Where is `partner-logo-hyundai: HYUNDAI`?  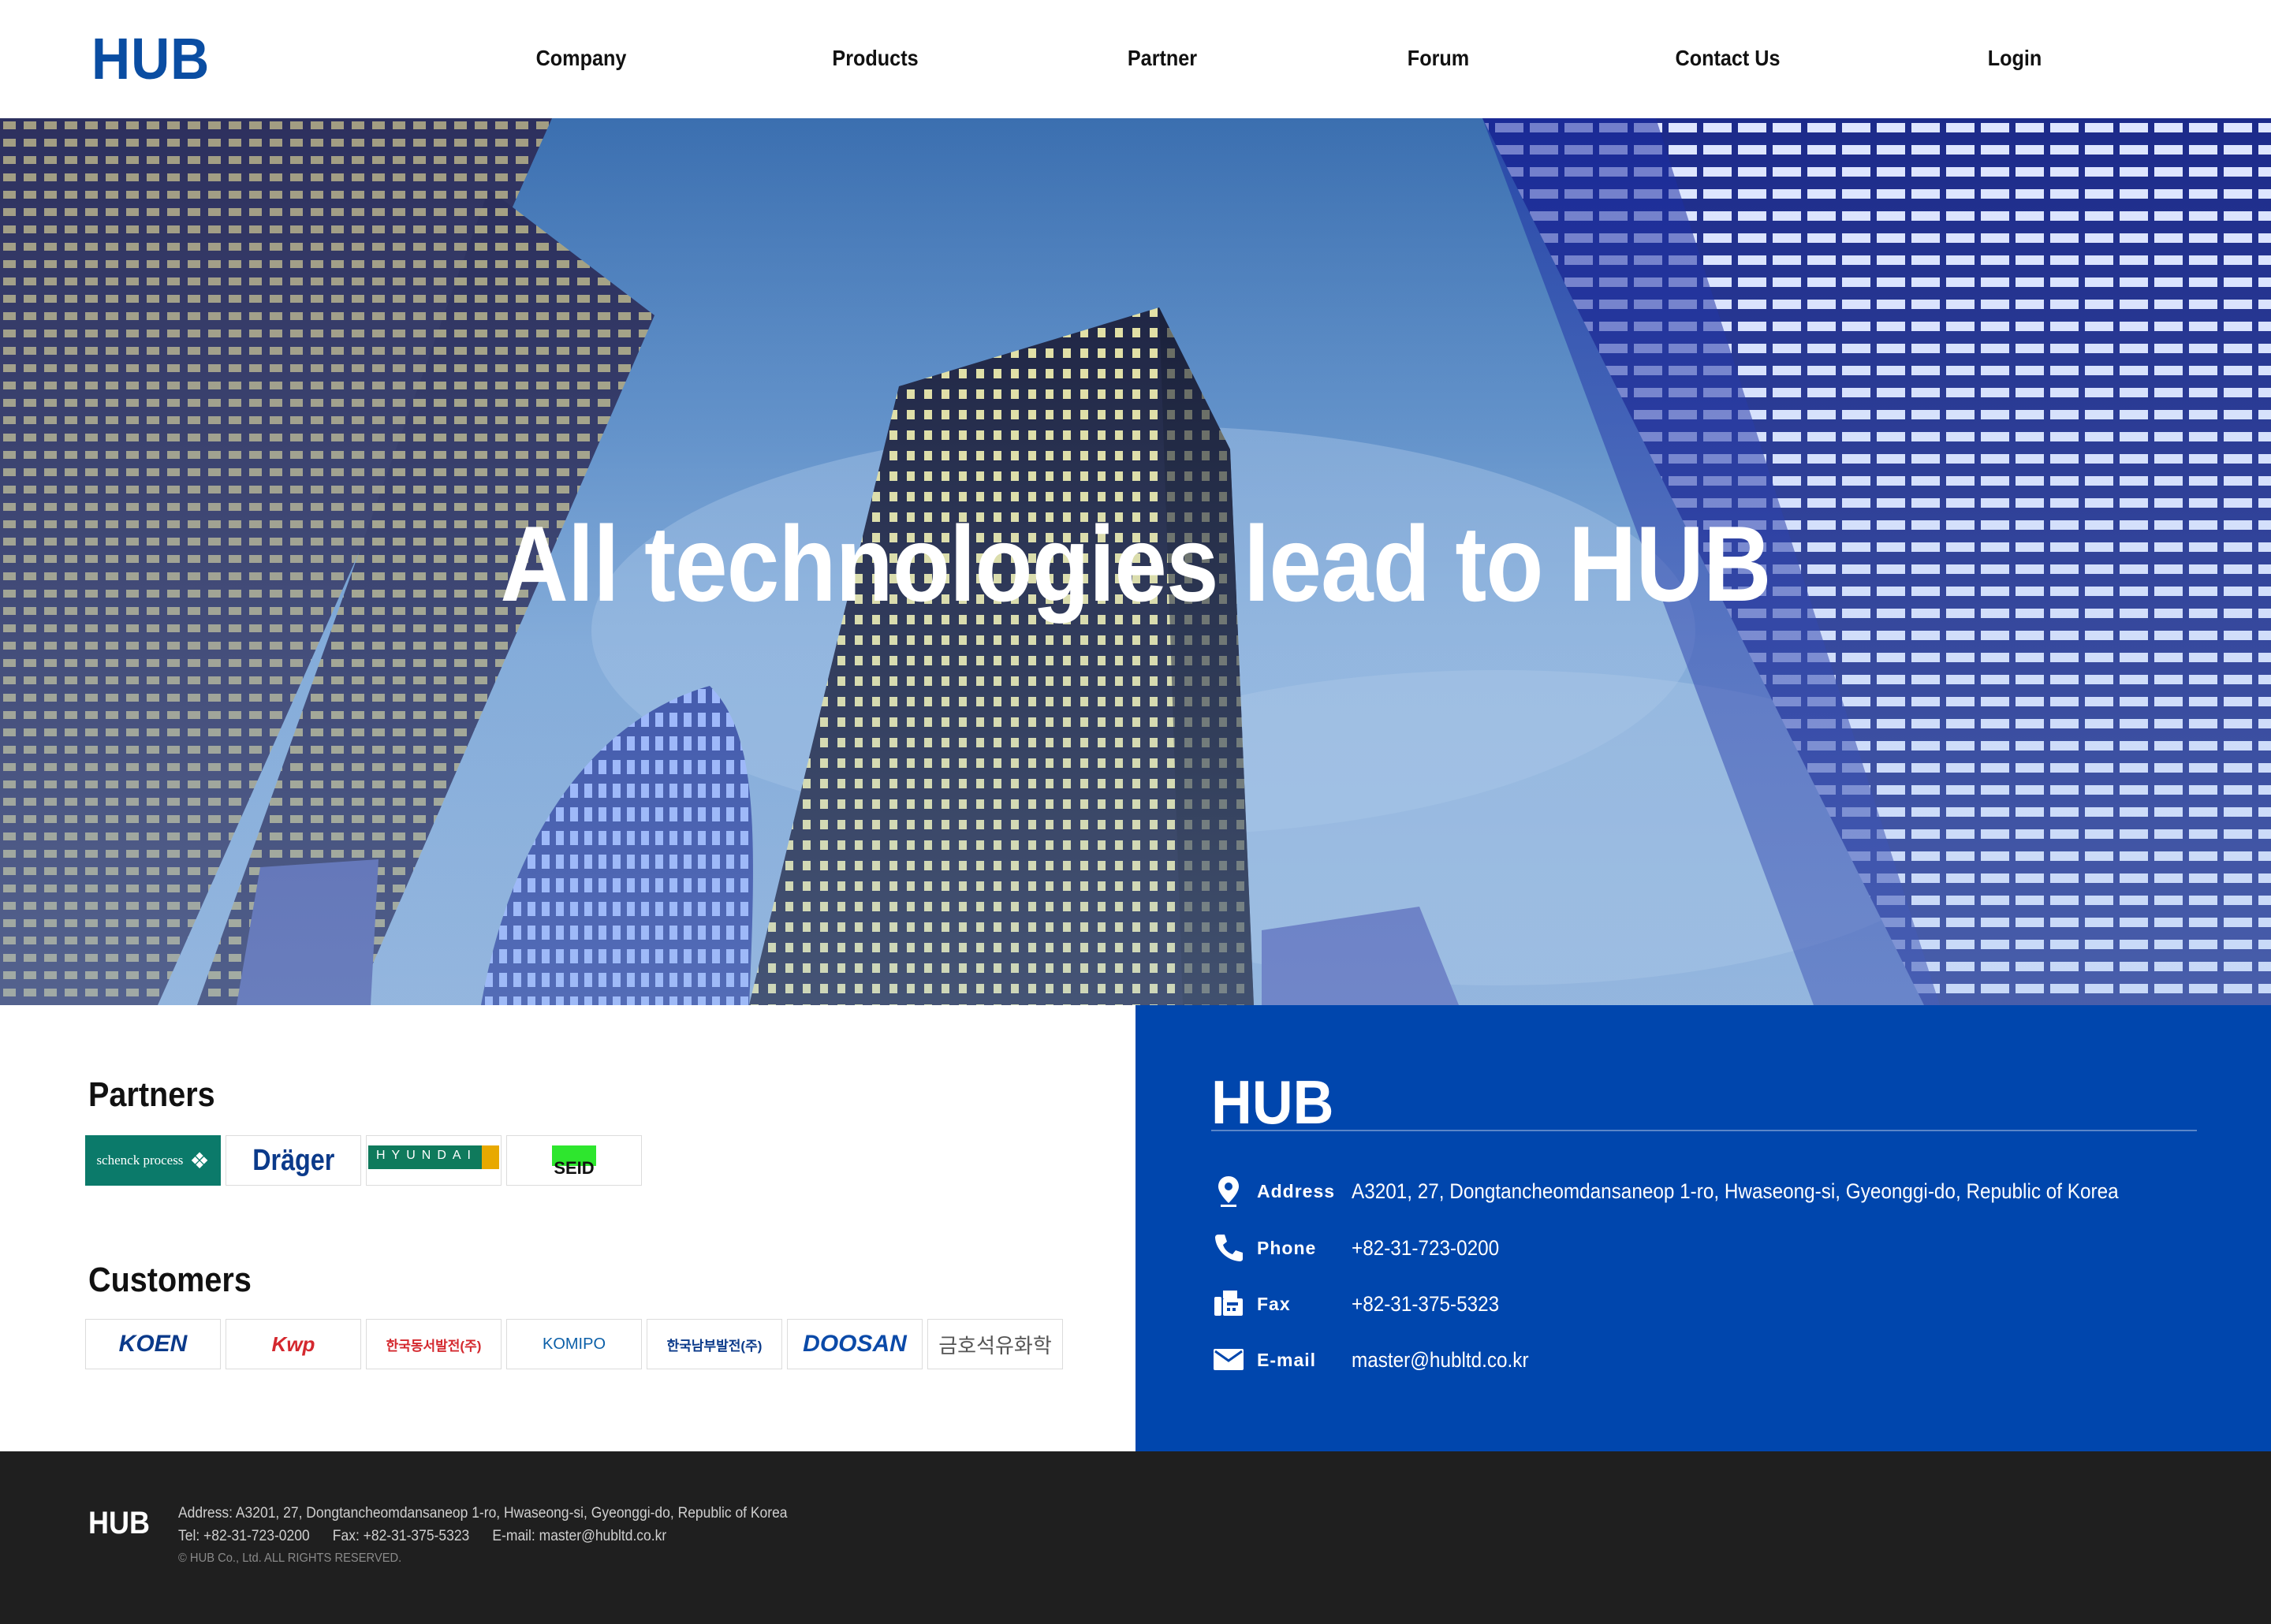
partner-logo-hyundai: HYUNDAI is located at coordinates (434, 1160).